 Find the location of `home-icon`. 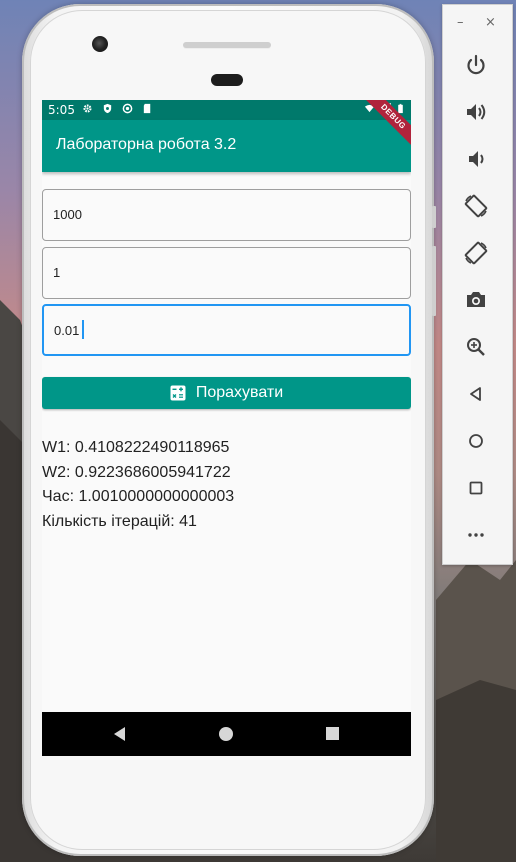

home-icon is located at coordinates (476, 441).